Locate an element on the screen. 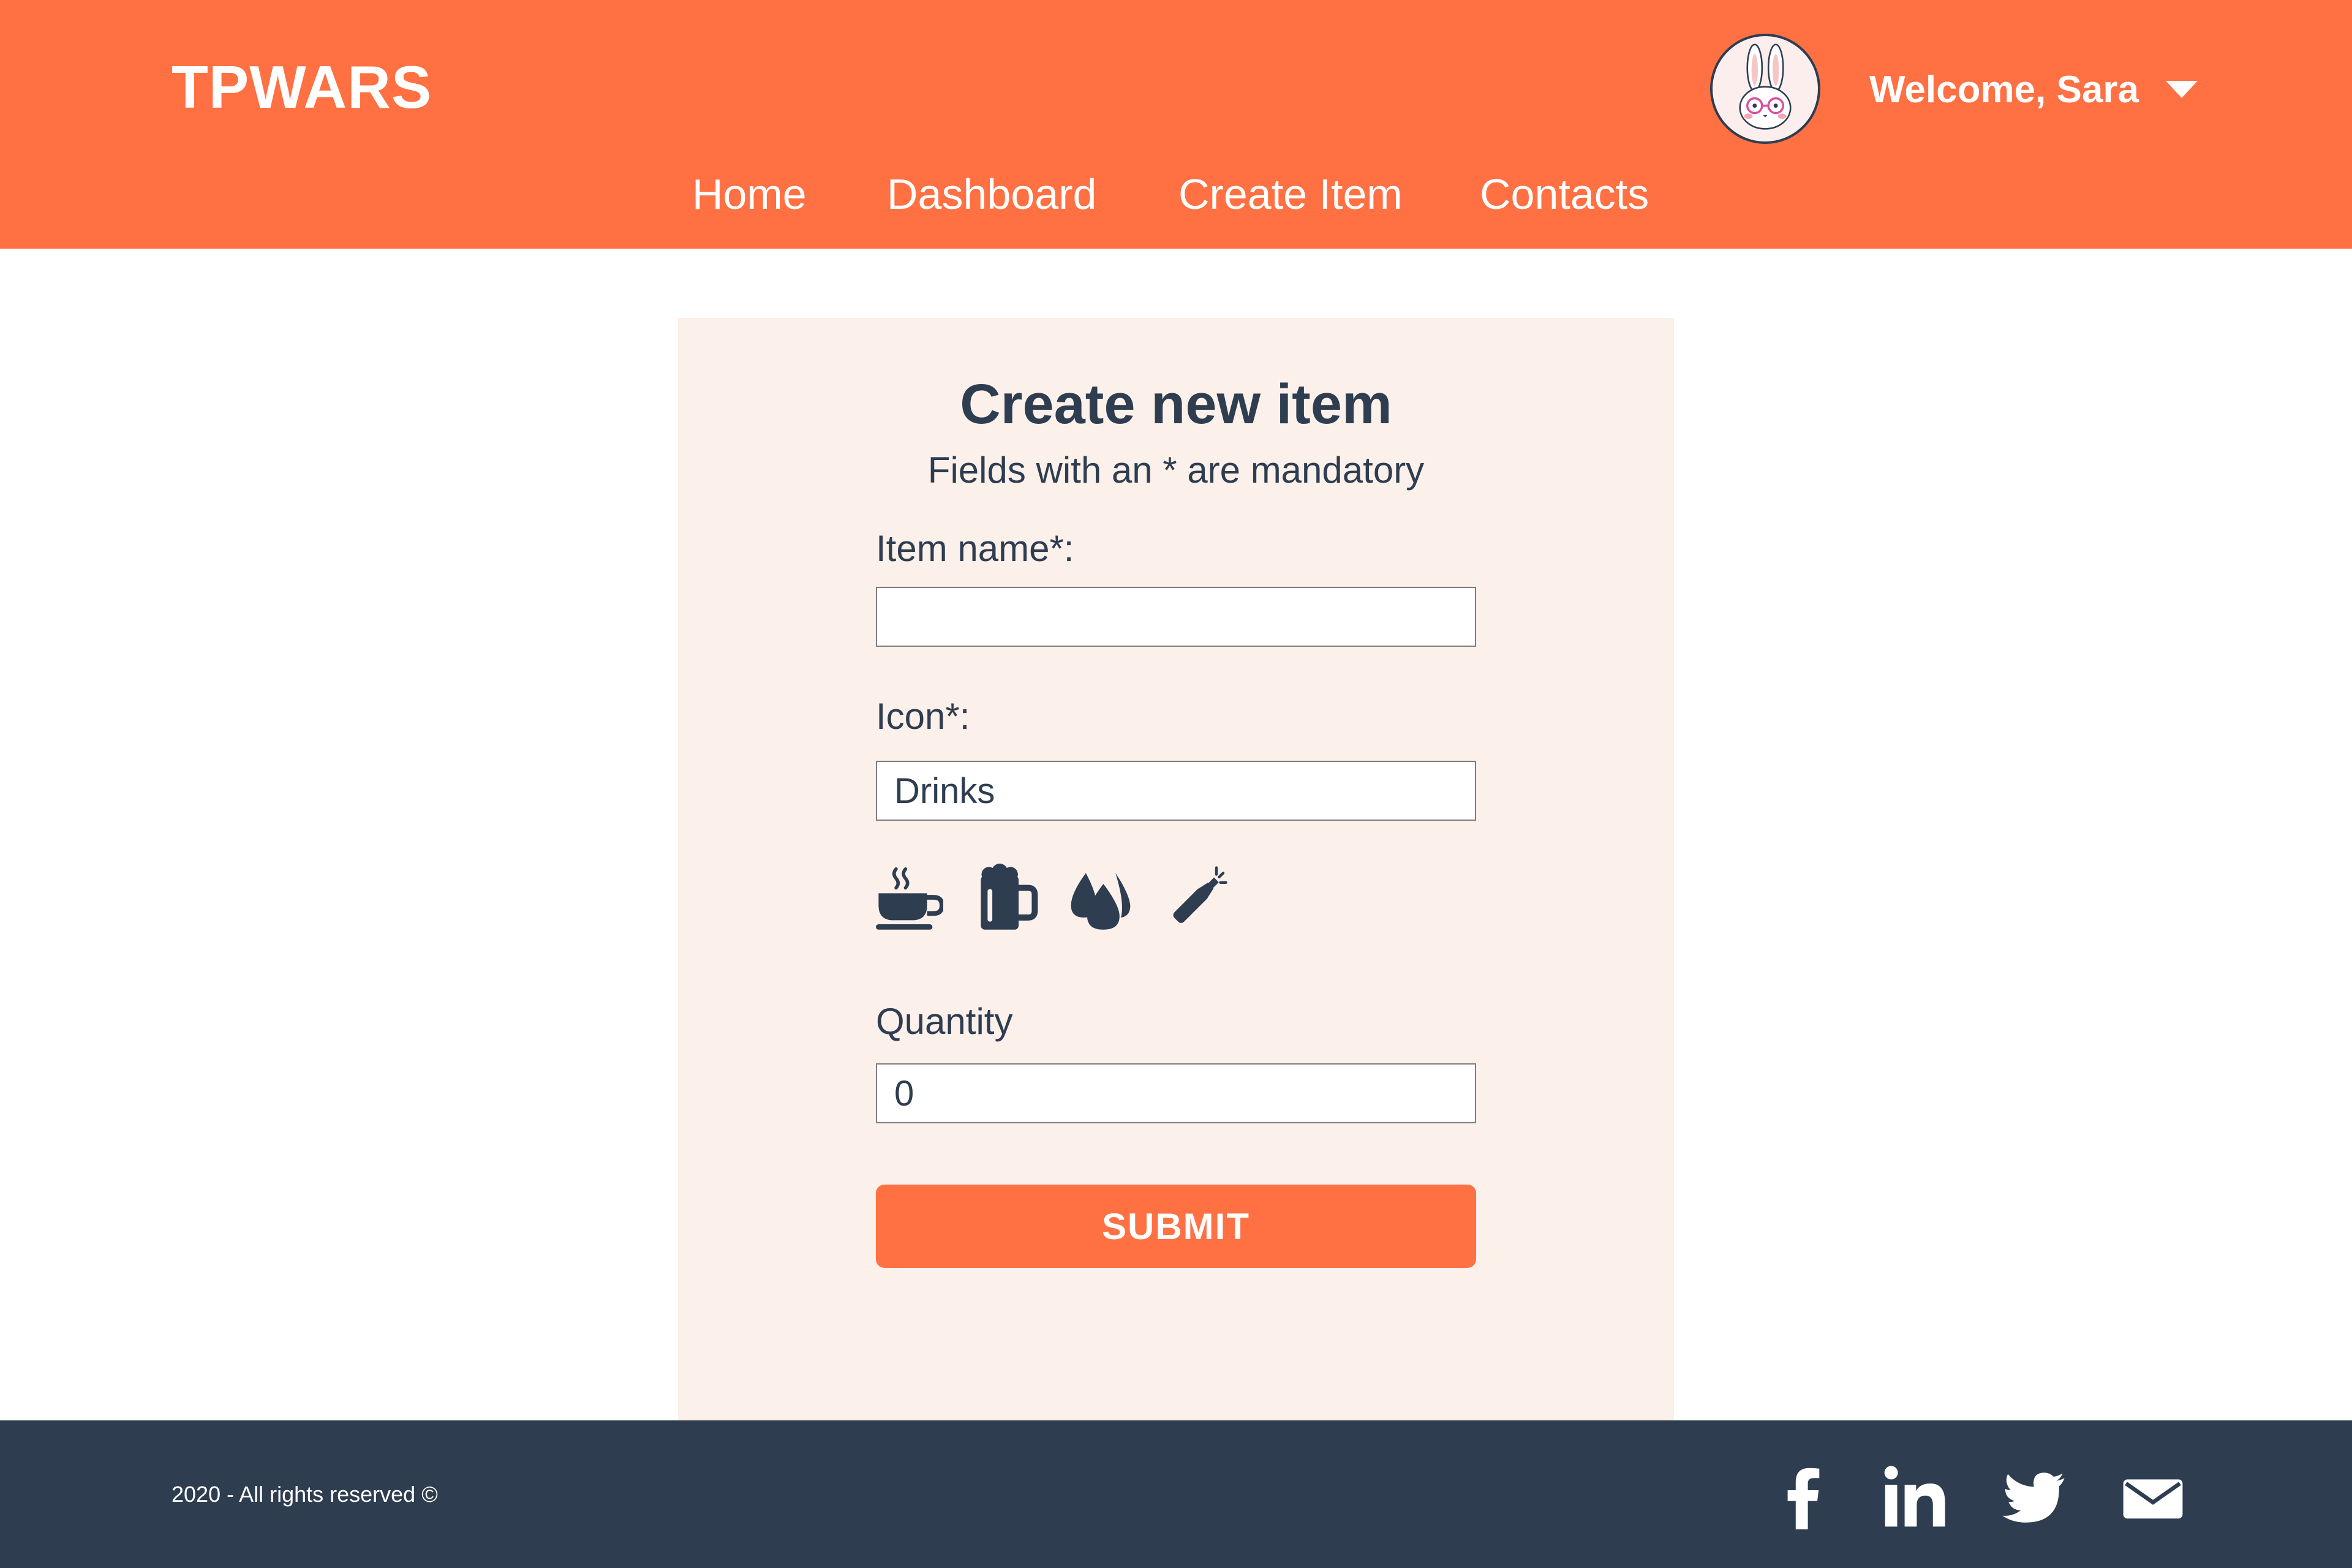 The width and height of the screenshot is (2352, 1568). water-drops-icon is located at coordinates (1101, 897).